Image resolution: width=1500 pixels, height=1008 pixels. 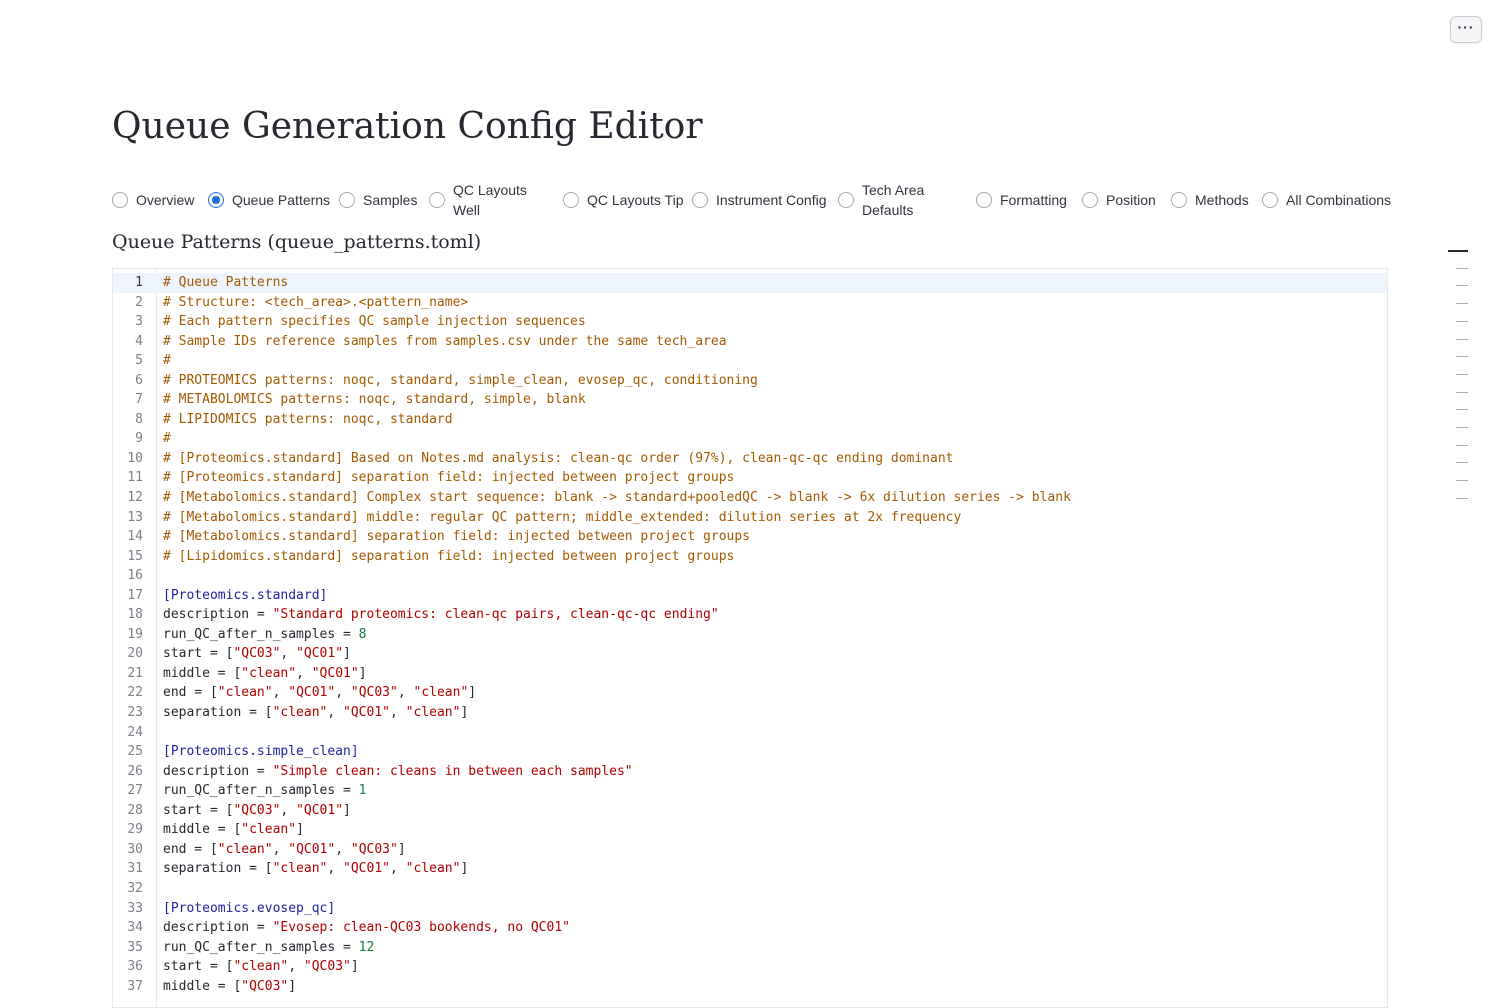 What do you see at coordinates (750, 733) in the screenshot?
I see `code-line: 24` at bounding box center [750, 733].